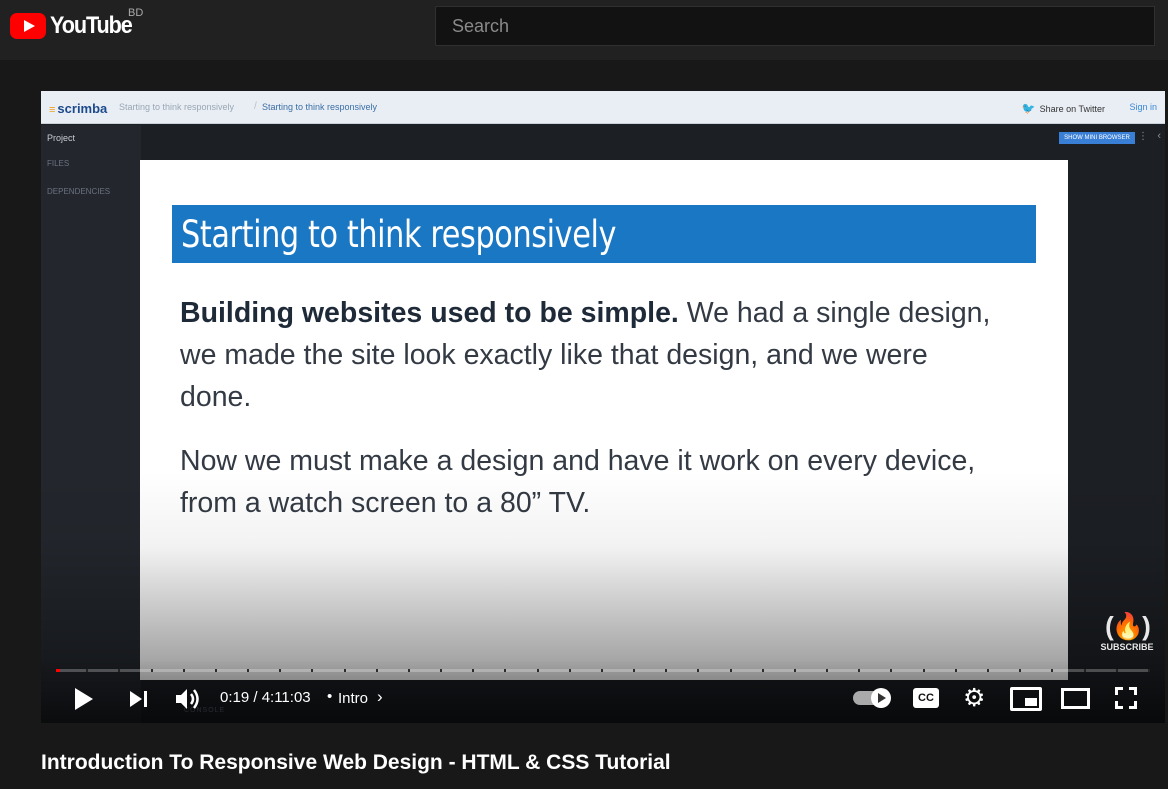 Image resolution: width=1168 pixels, height=789 pixels. What do you see at coordinates (78, 108) in the screenshot?
I see `scrimba-logo: ≡ scrimba` at bounding box center [78, 108].